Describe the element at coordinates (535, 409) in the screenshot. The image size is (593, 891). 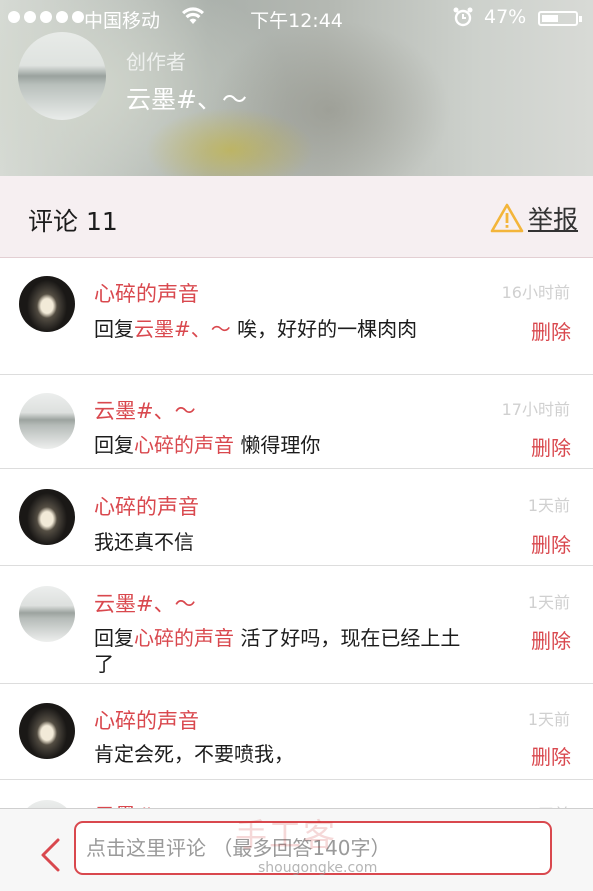
I see `comment-time: 17小时前` at that location.